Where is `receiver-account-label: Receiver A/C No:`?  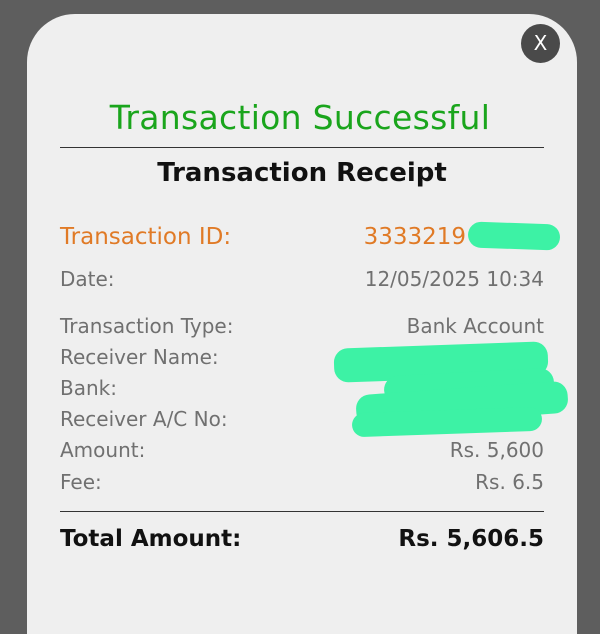 receiver-account-label: Receiver A/C No: is located at coordinates (144, 419).